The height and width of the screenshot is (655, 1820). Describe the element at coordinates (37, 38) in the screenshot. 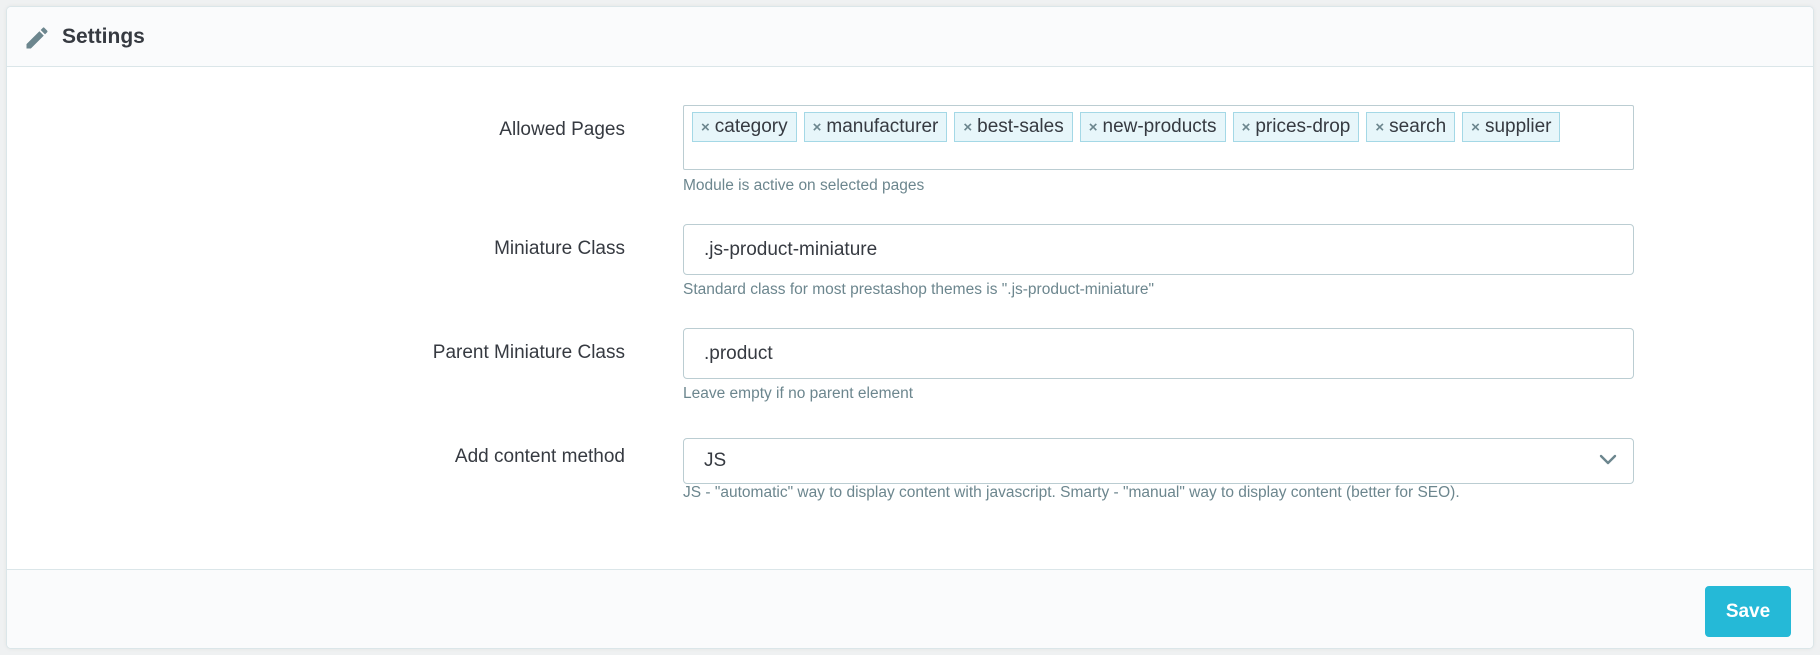

I see `pencil-icon` at that location.